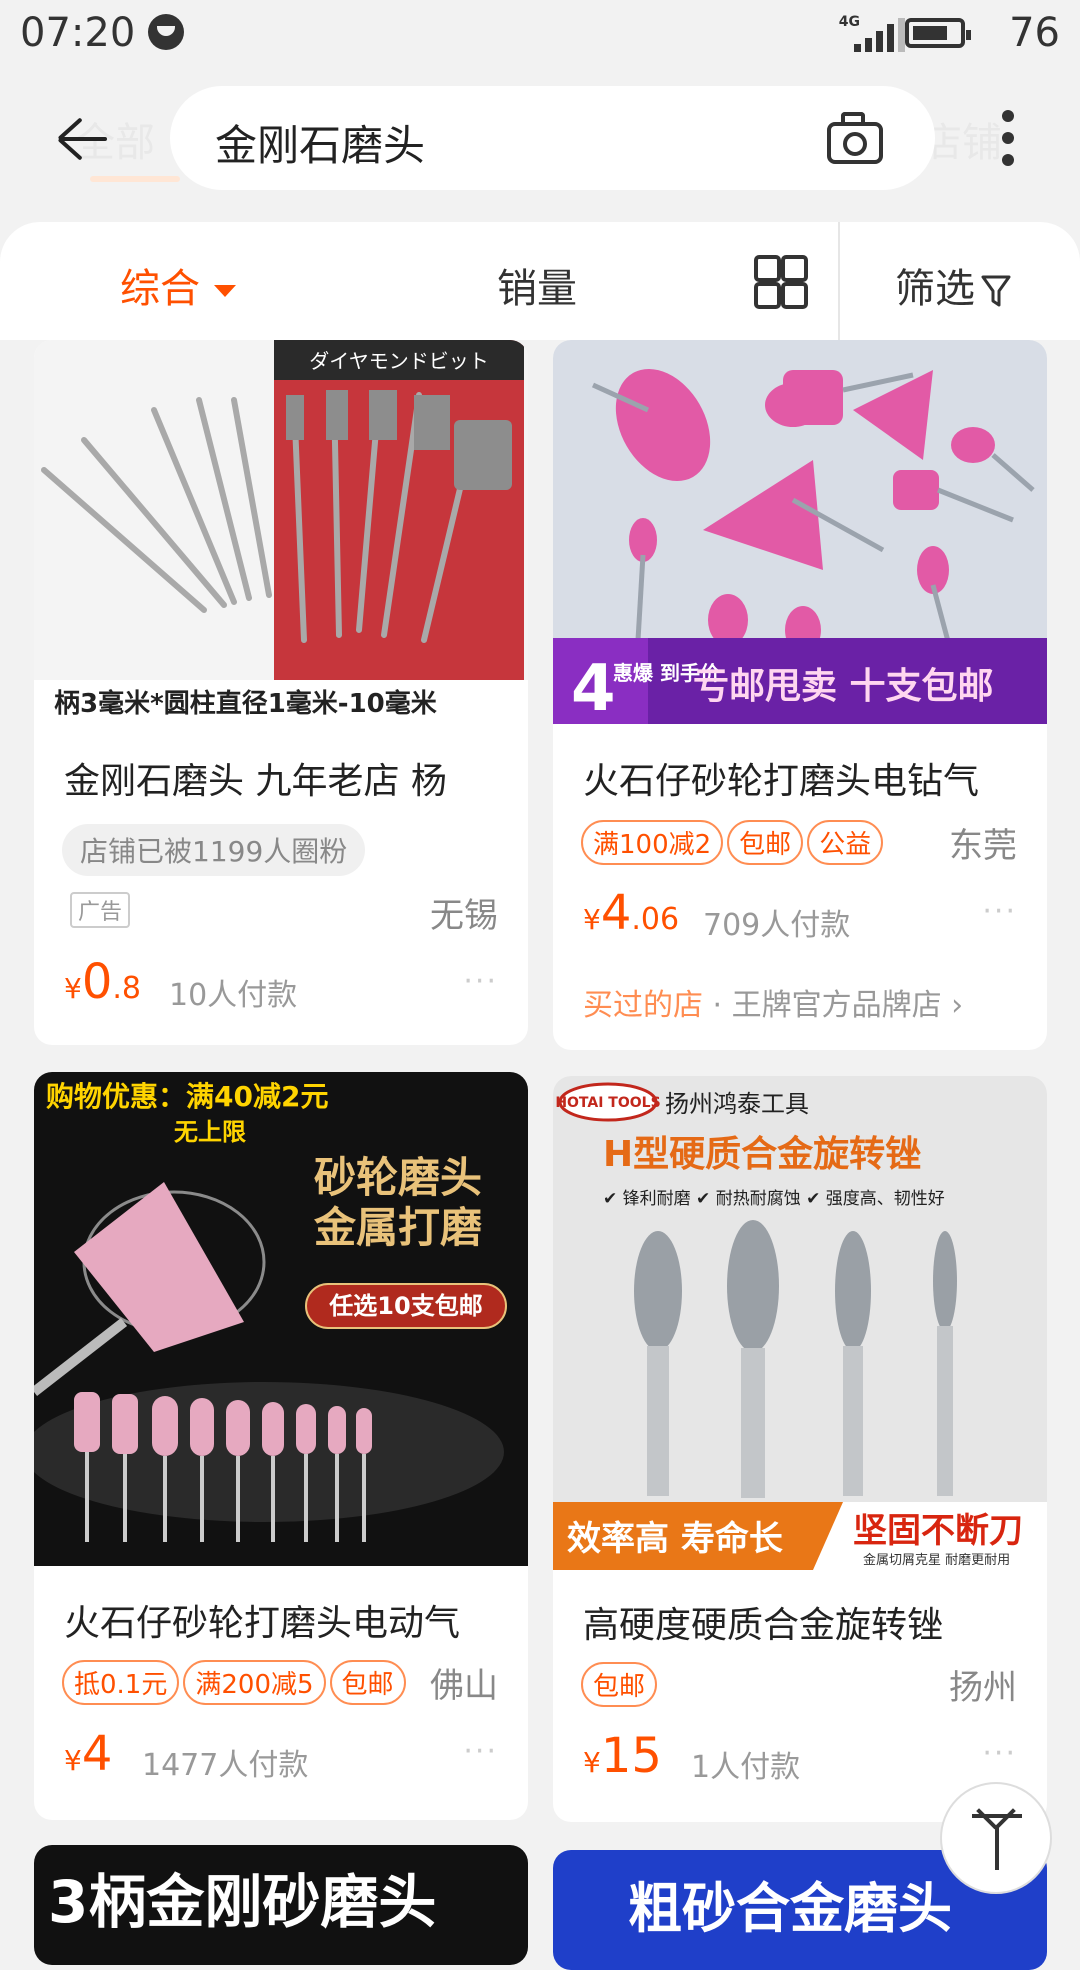 The width and height of the screenshot is (1080, 1970). What do you see at coordinates (398, 1177) in the screenshot?
I see `svg-text: 砂轮磨头` at bounding box center [398, 1177].